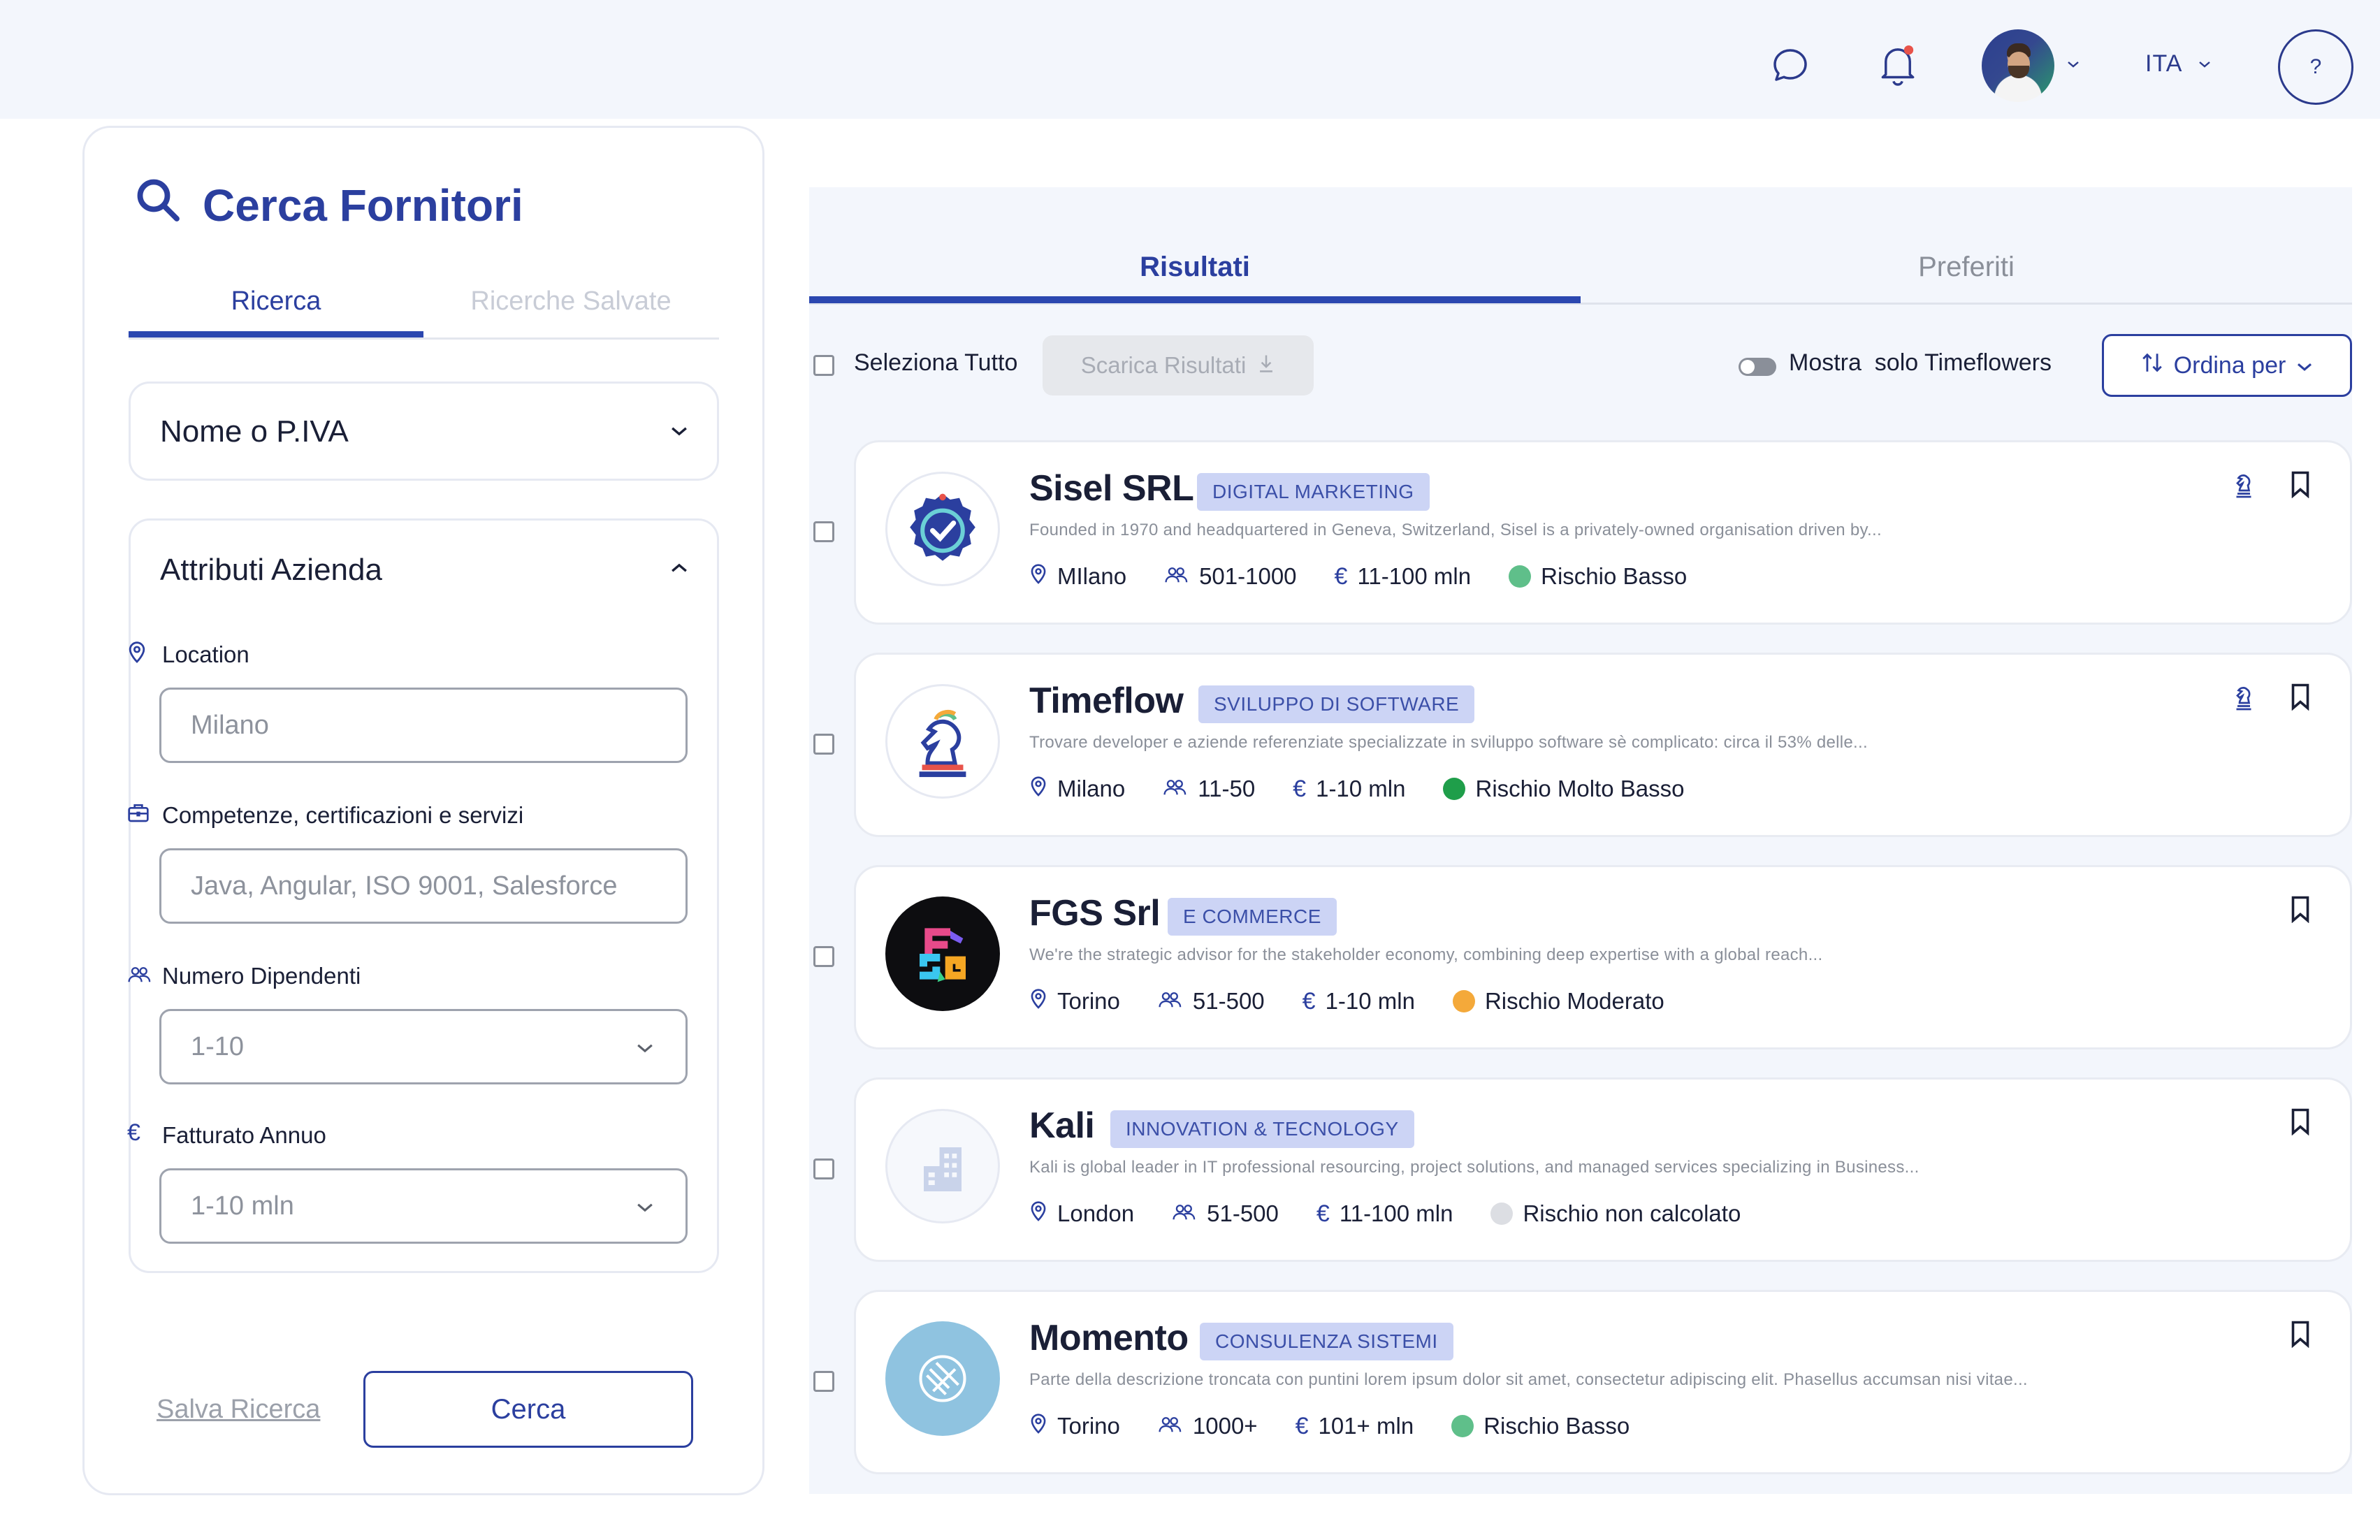 This screenshot has width=2380, height=1540. Describe the element at coordinates (1077, 576) in the screenshot. I see `meta-location: MIlano` at that location.